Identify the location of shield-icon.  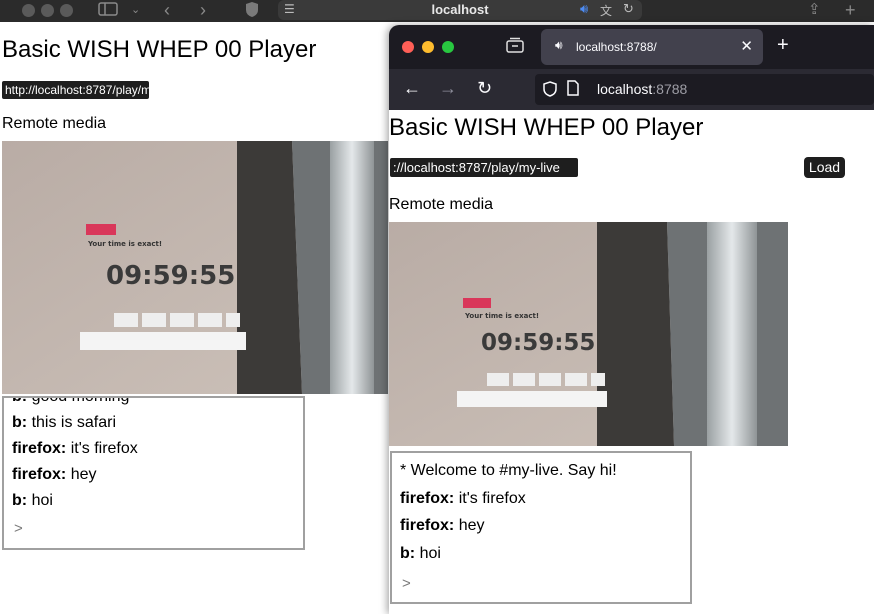
(550, 90).